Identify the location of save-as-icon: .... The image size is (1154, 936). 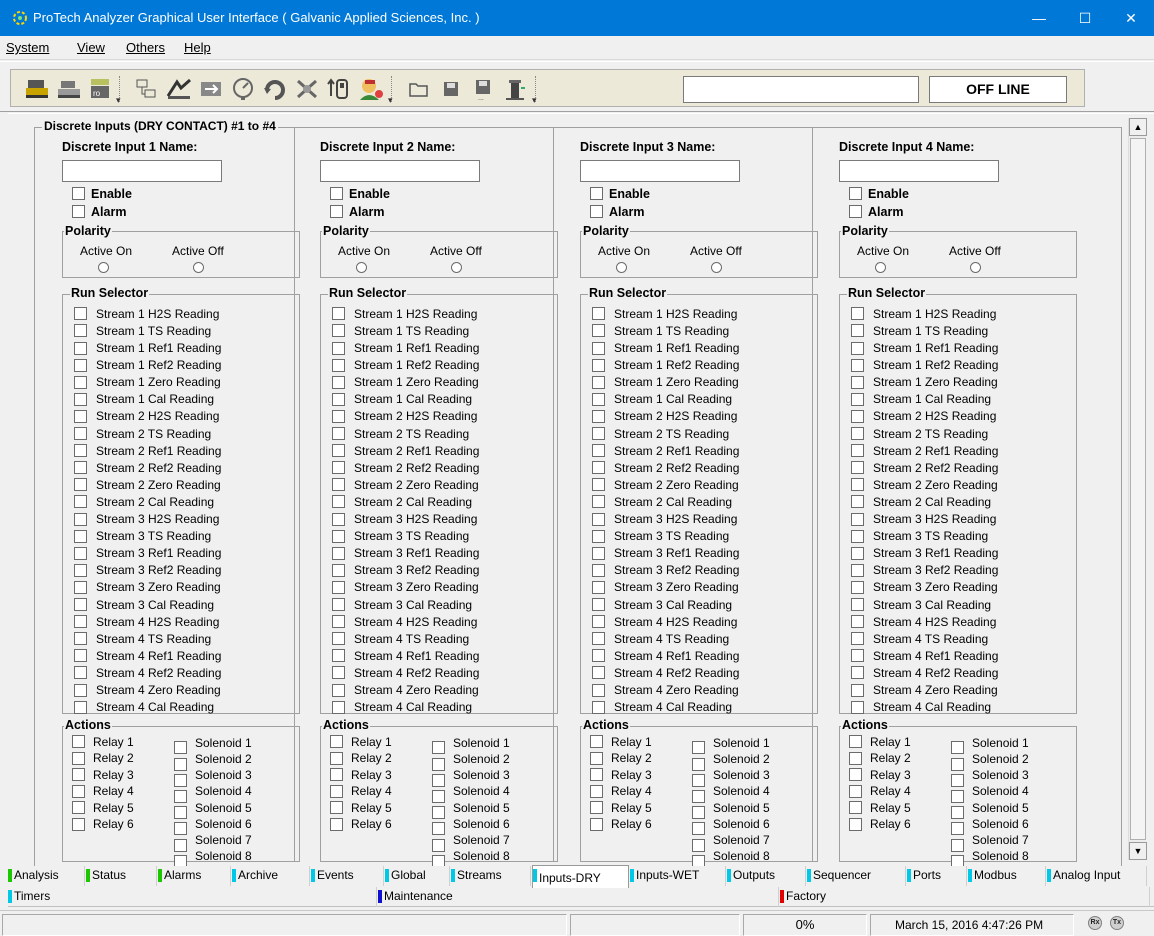
(483, 89).